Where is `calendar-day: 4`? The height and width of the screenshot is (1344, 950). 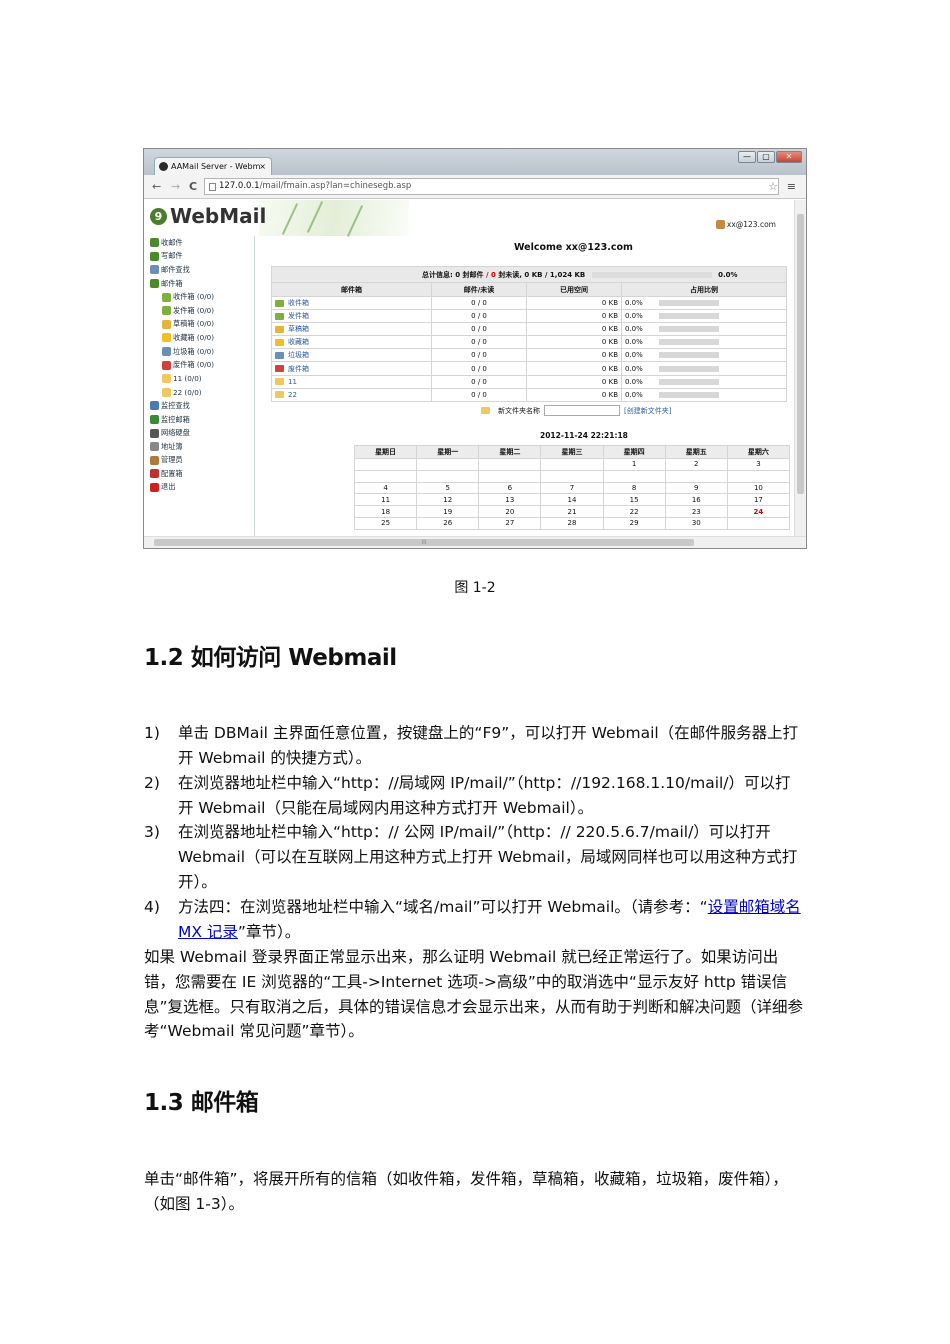 calendar-day: 4 is located at coordinates (385, 488).